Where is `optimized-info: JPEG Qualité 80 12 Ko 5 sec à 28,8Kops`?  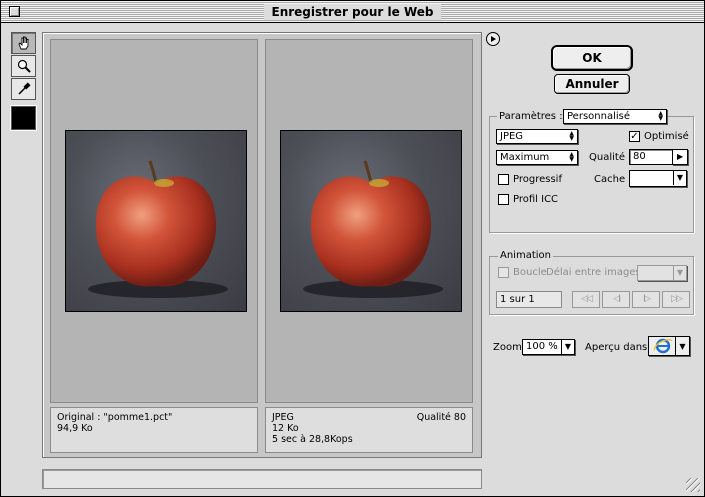 optimized-info: JPEG Qualité 80 12 Ko 5 sec à 28,8Kops is located at coordinates (369, 430).